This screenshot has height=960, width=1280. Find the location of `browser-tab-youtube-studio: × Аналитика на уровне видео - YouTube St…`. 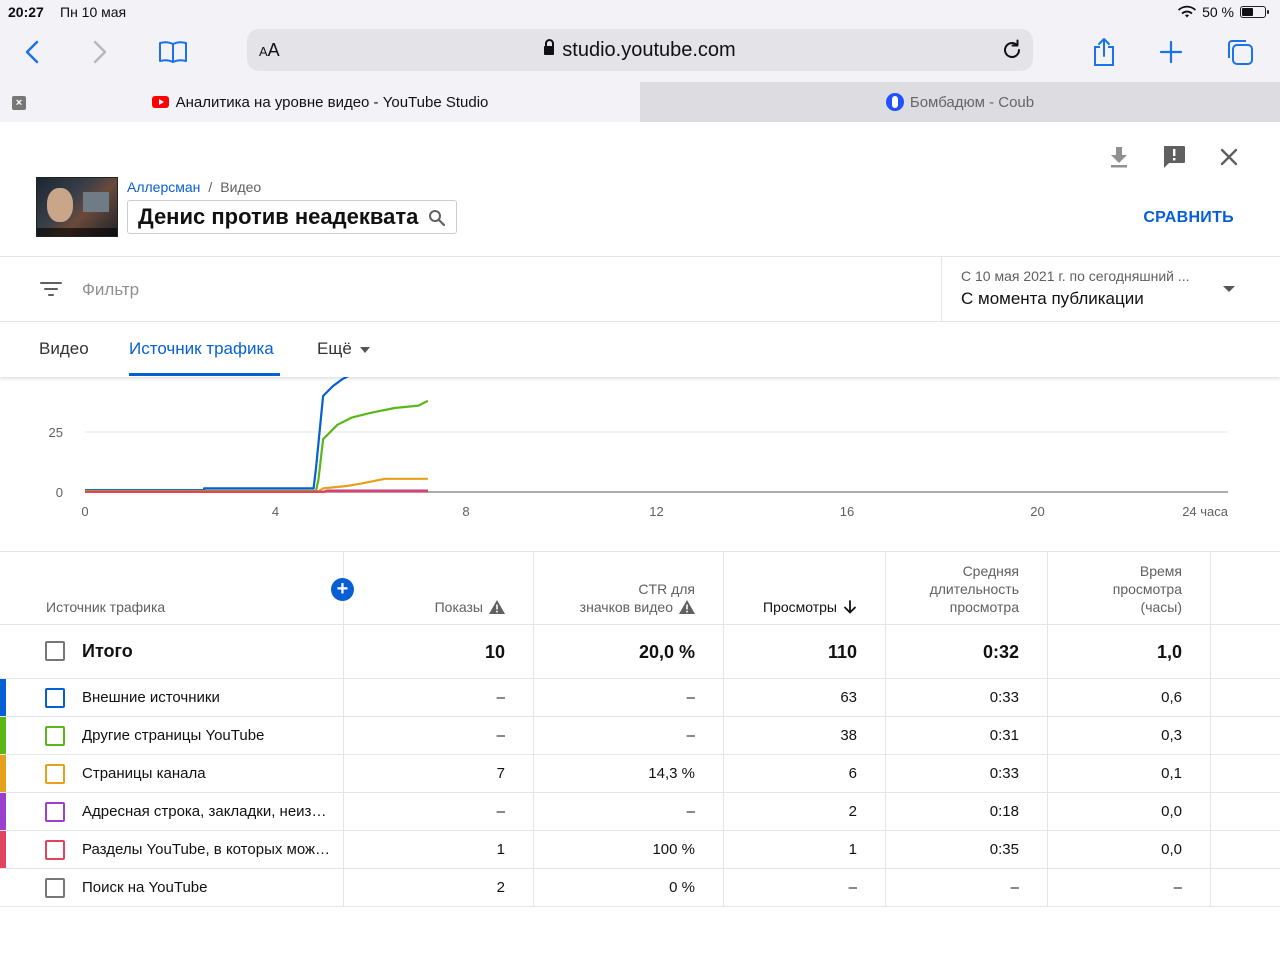

browser-tab-youtube-studio: × Аналитика на уровне видео - YouTube St… is located at coordinates (320, 102).